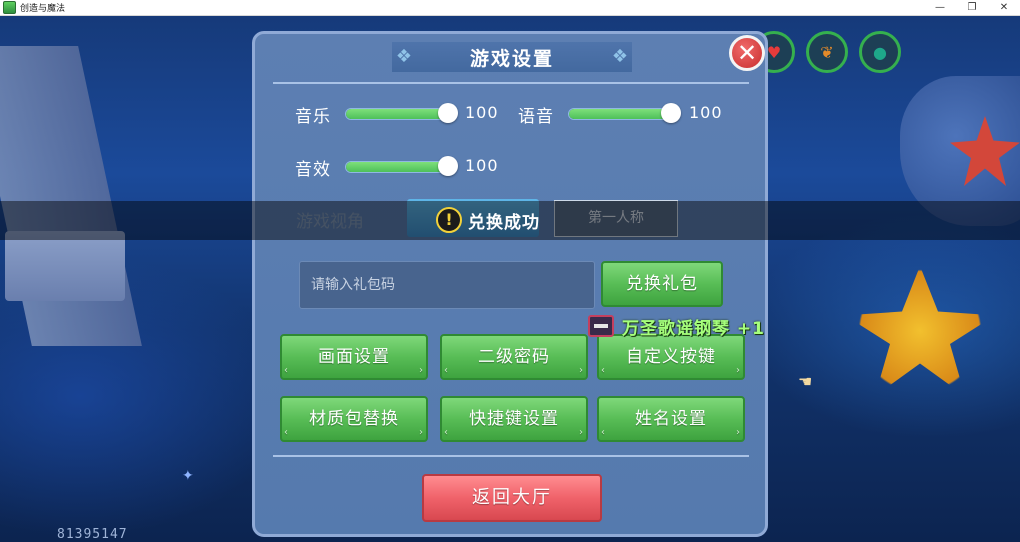 The image size is (1020, 542). Describe the element at coordinates (601, 326) in the screenshot. I see `treasure-chest-icon` at that location.